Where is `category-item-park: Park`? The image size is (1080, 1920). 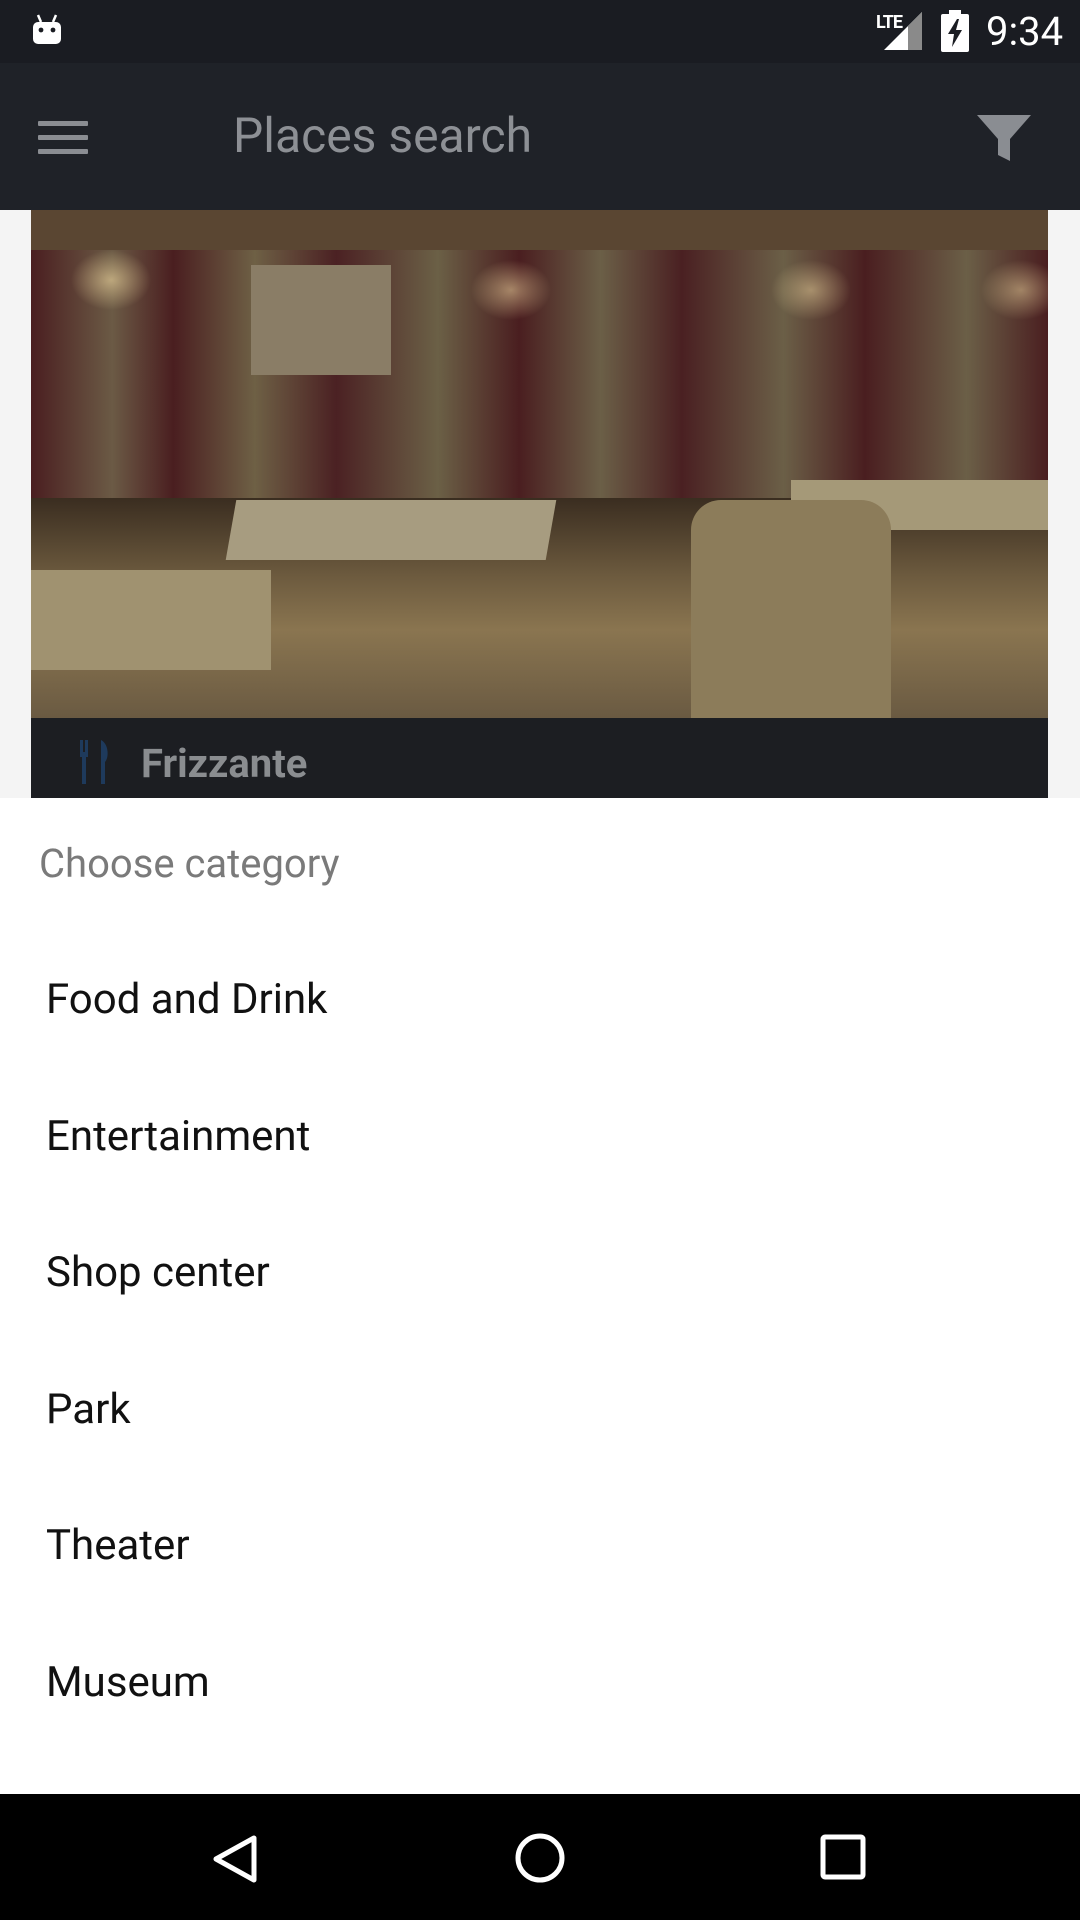
category-item-park: Park is located at coordinates (540, 1410).